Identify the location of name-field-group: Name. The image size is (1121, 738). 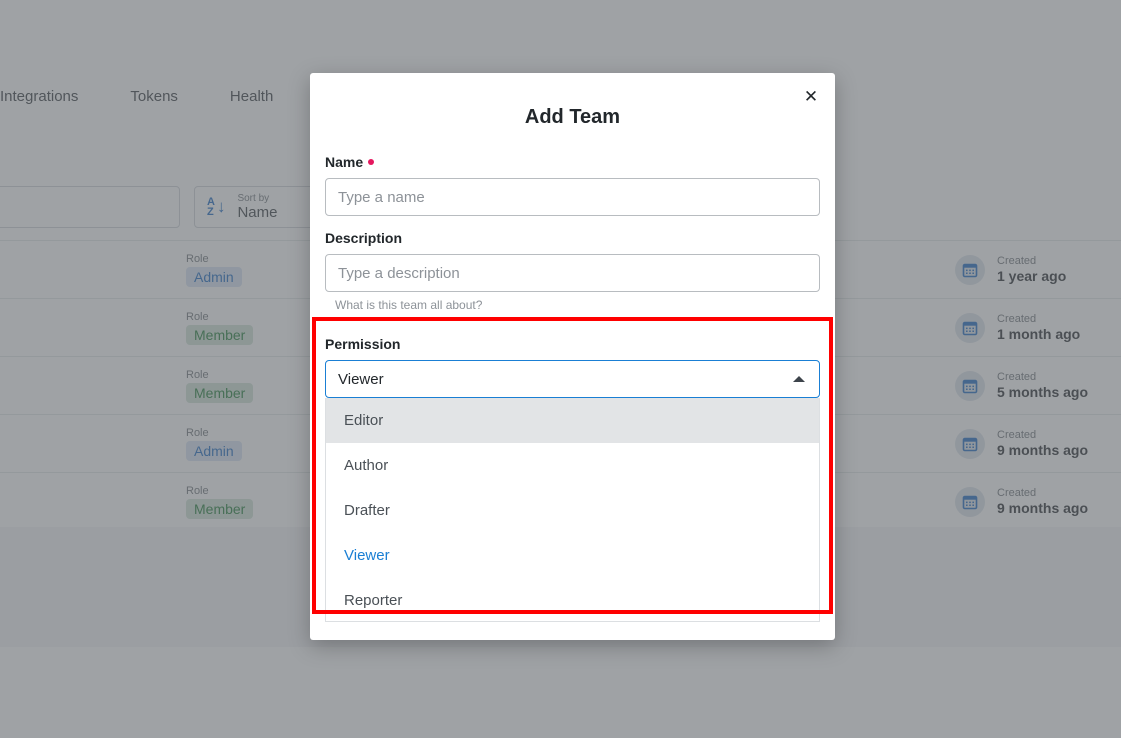
(572, 185).